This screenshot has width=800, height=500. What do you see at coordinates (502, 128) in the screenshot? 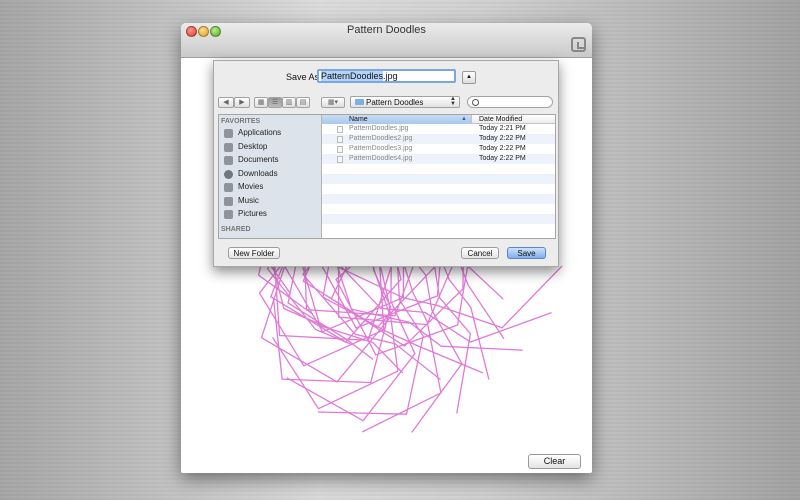
I see `file-date: Today 2:21 PM` at bounding box center [502, 128].